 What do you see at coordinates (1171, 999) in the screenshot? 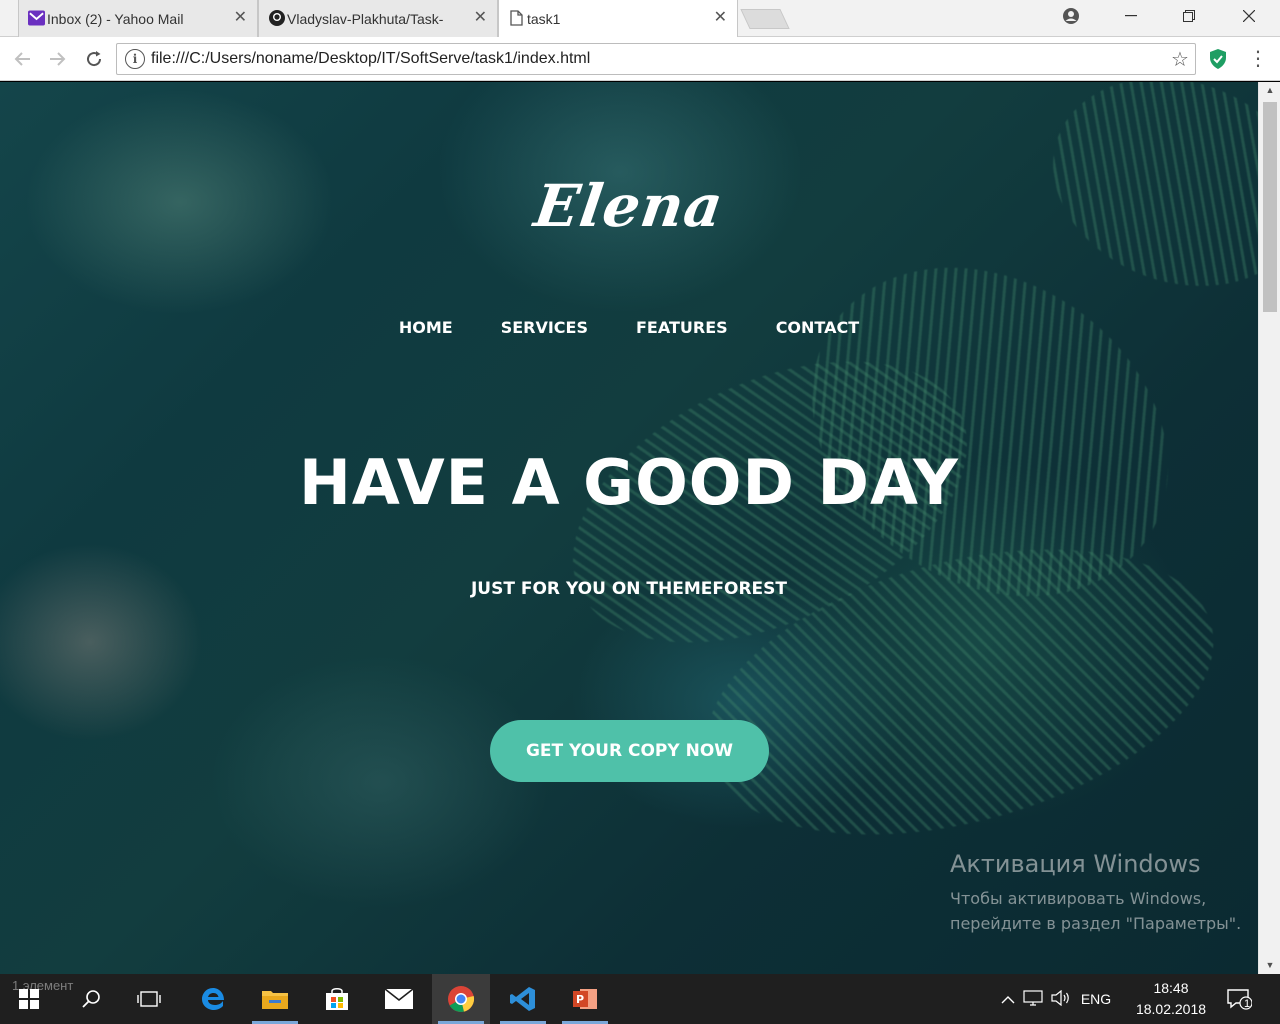
I see `clock: 18:48 18.02.2018` at bounding box center [1171, 999].